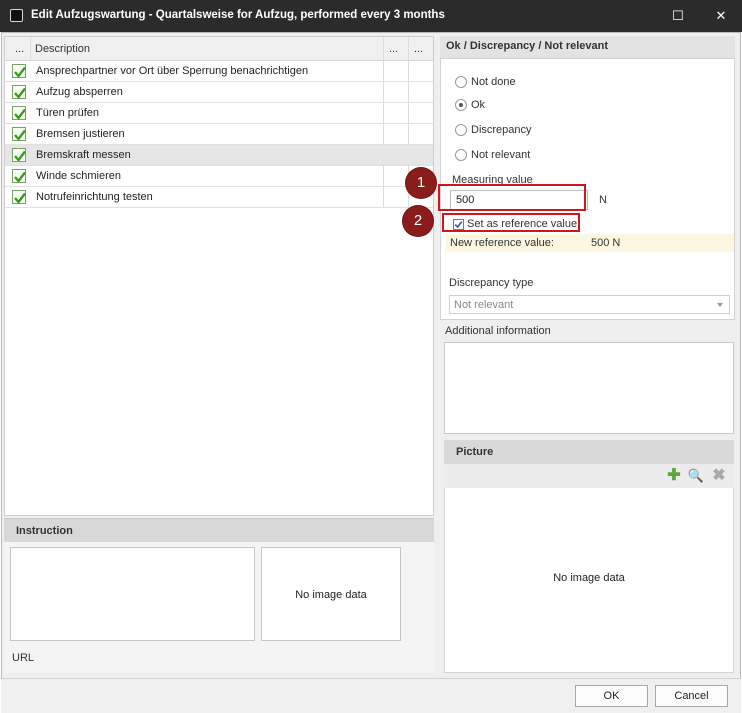  Describe the element at coordinates (696, 476) in the screenshot. I see `search-icon: 🔍` at that location.